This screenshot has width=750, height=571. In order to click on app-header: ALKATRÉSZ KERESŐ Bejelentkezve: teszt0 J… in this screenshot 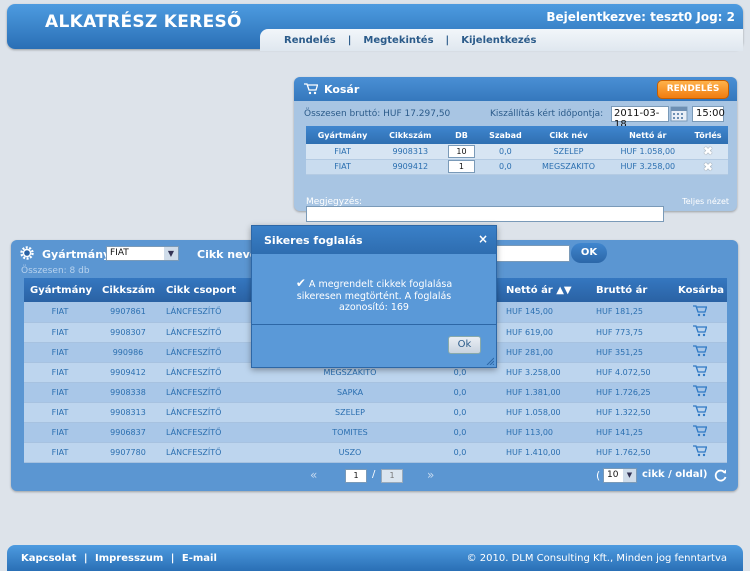, I will do `click(375, 27)`.